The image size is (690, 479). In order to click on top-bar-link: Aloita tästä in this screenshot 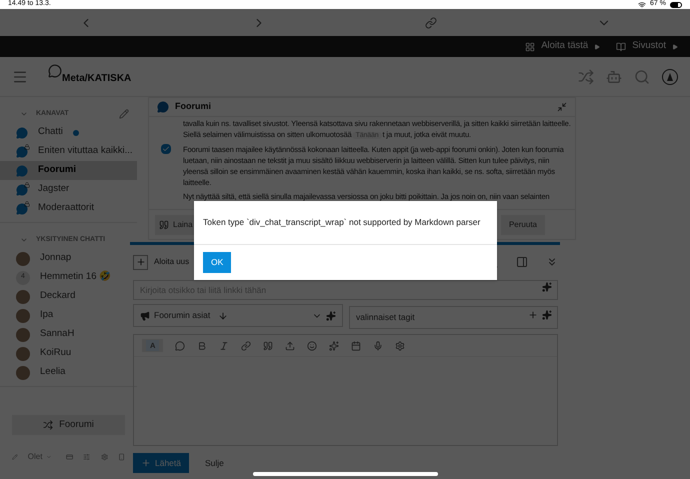, I will do `click(564, 46)`.